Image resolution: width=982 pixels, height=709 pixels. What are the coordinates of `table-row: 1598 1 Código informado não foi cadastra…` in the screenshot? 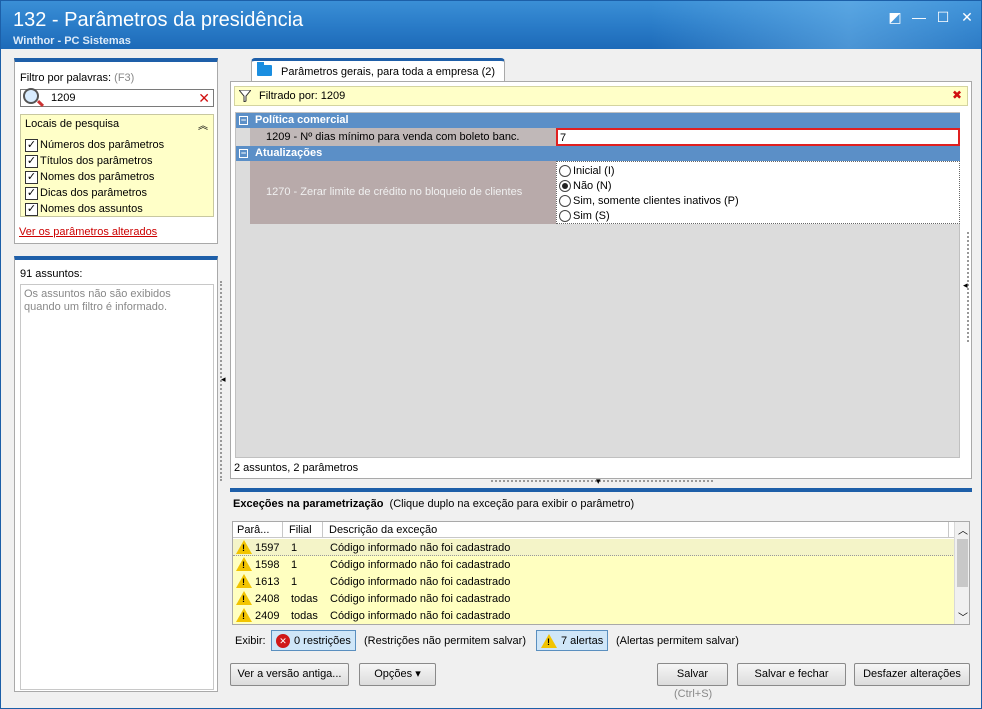 It's located at (594, 564).